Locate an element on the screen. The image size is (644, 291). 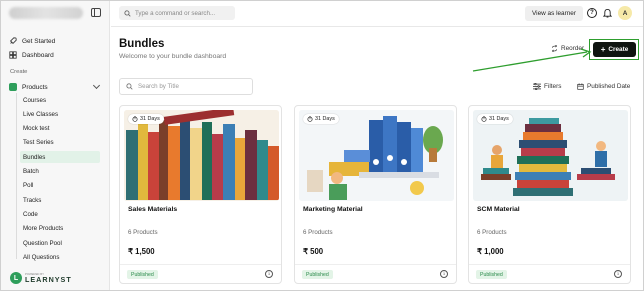
sidebar-subitem-more-products: More Products is located at coordinates (60, 229).